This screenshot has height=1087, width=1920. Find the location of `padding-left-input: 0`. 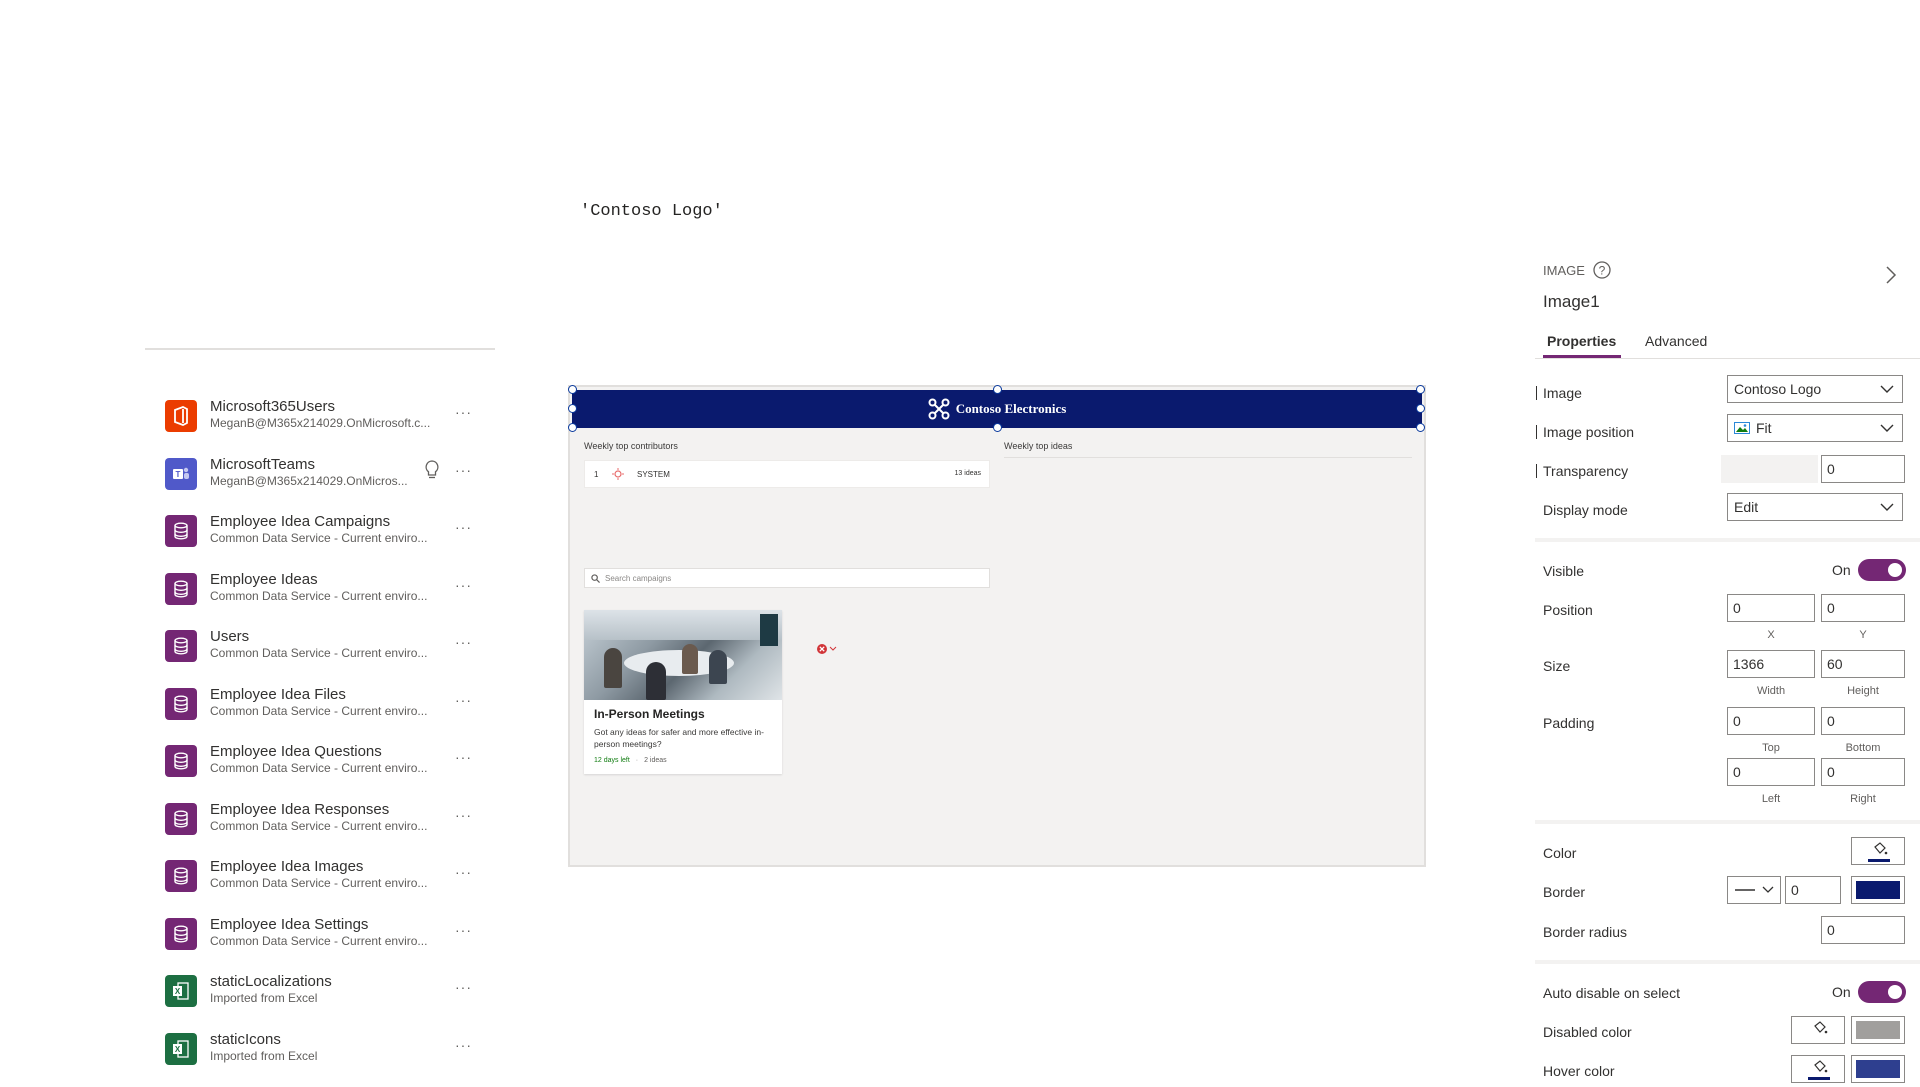

padding-left-input: 0 is located at coordinates (1771, 772).